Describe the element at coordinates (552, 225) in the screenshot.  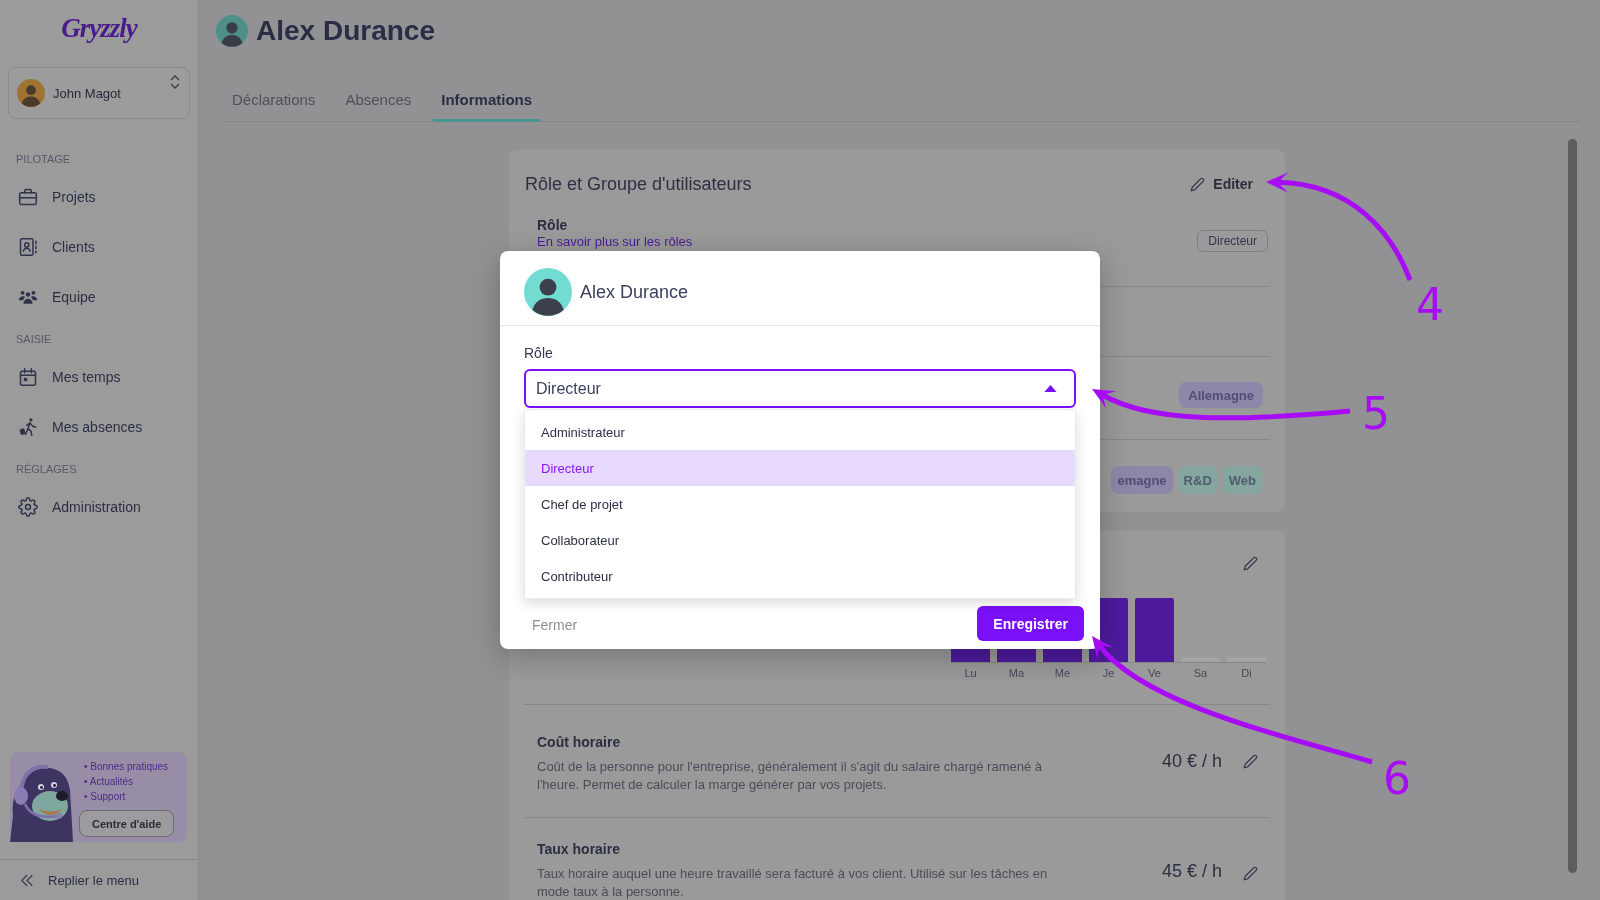
I see `field-title: Rôle` at that location.